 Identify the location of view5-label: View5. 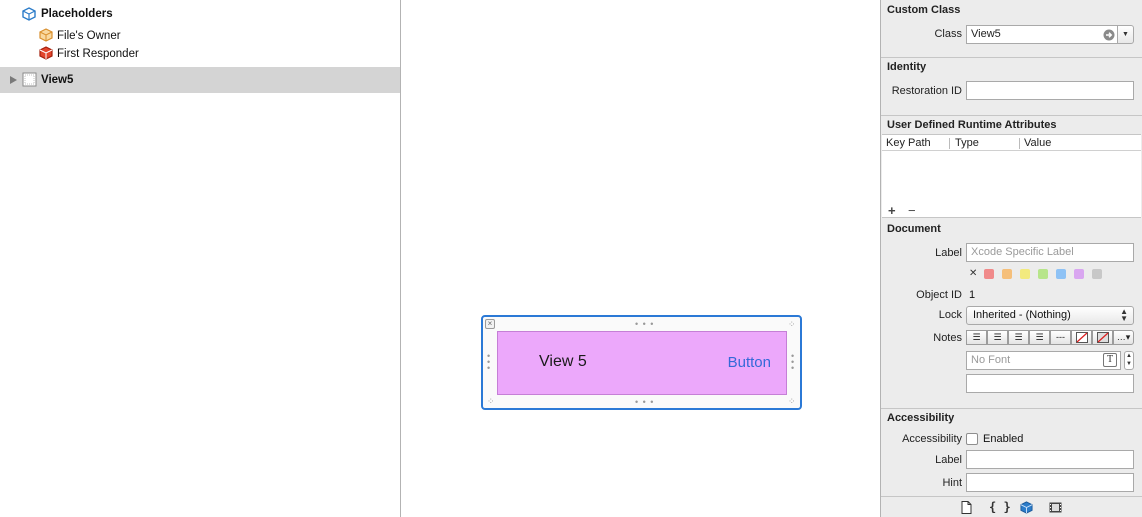
(57, 80).